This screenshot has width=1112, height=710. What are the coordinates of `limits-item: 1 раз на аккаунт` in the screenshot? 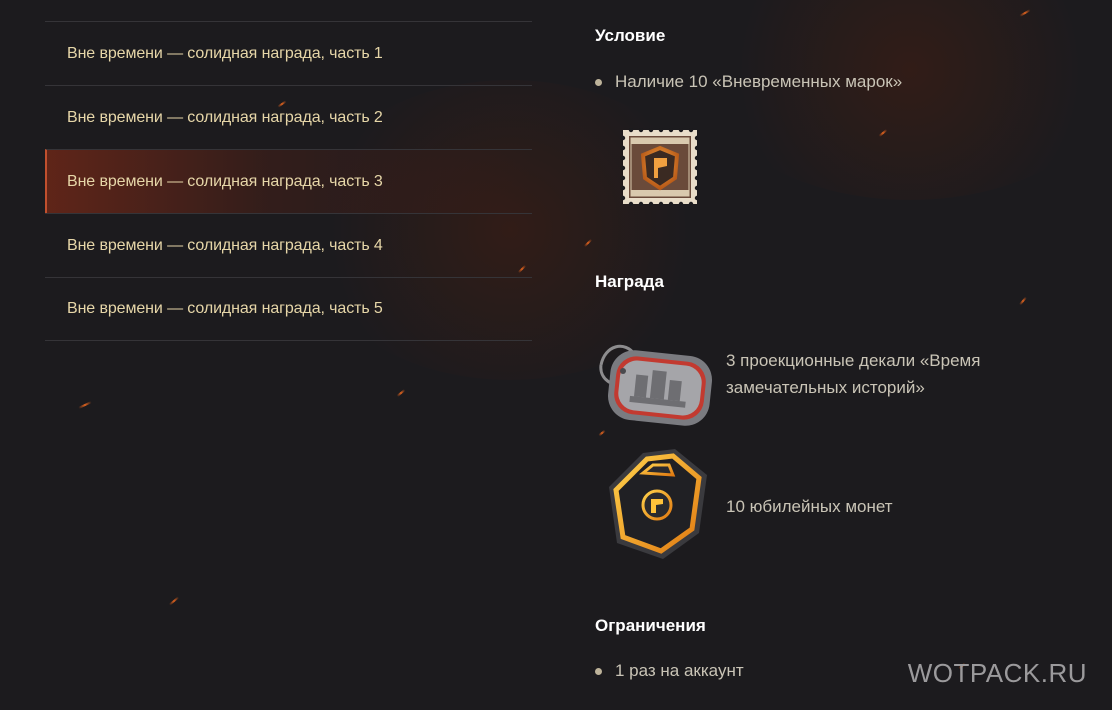 It's located at (669, 671).